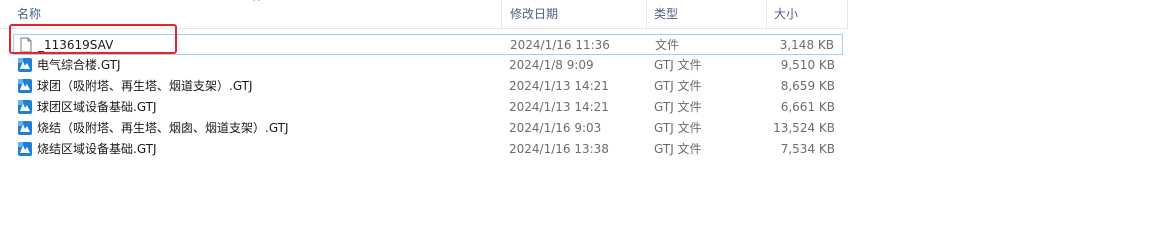 The image size is (1167, 240). I want to click on file-date: 2024/1/16 9:03, so click(555, 128).